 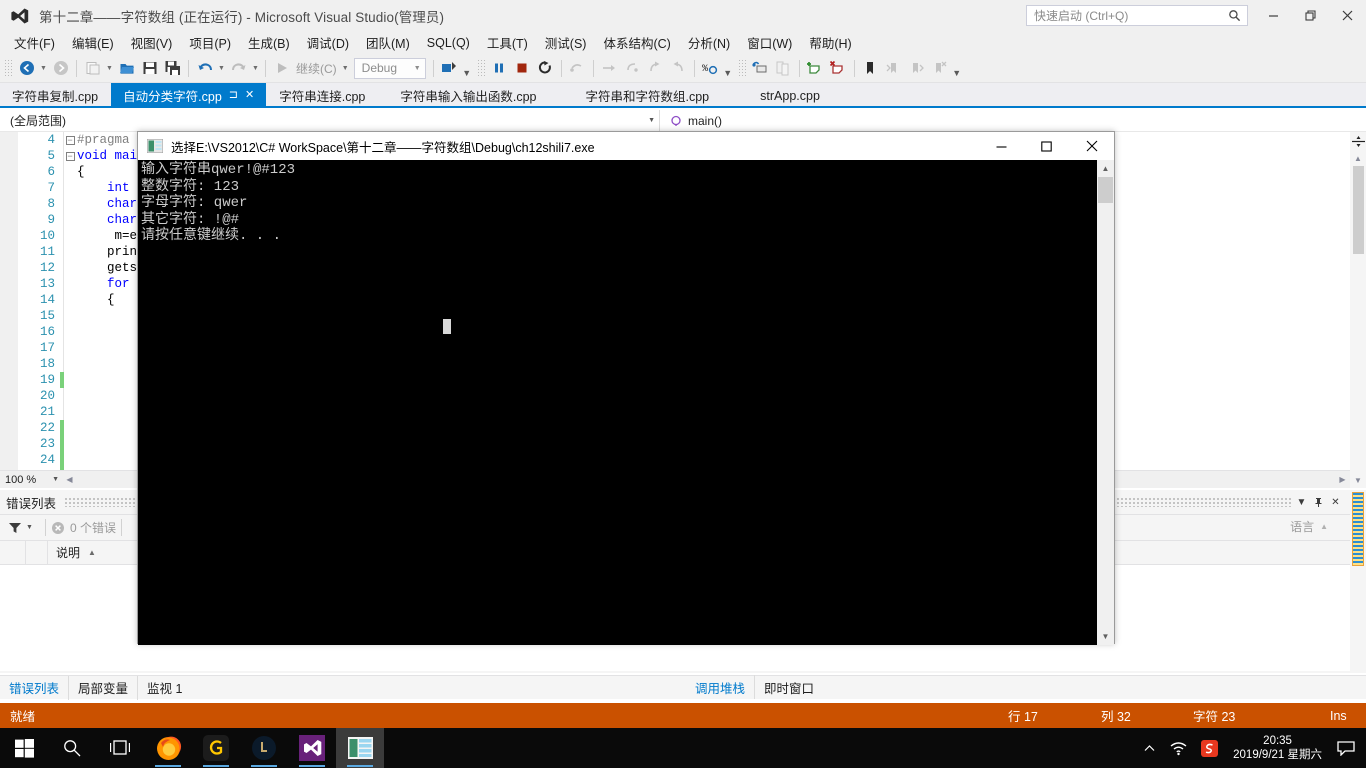 I want to click on menu-build: 生成(B), so click(x=269, y=42).